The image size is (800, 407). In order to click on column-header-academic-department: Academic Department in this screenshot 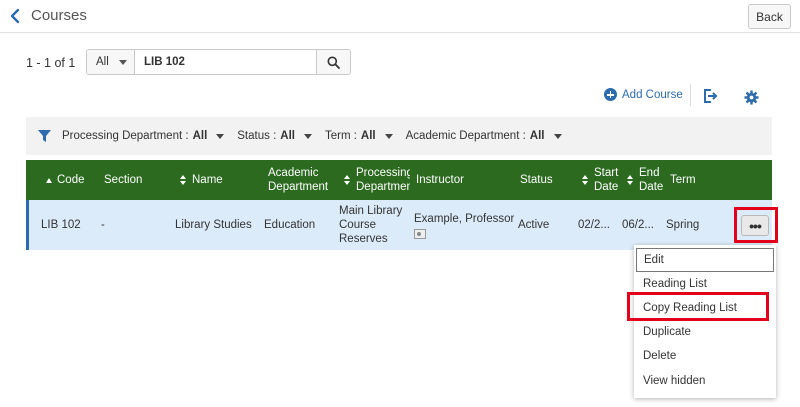, I will do `click(300, 180)`.